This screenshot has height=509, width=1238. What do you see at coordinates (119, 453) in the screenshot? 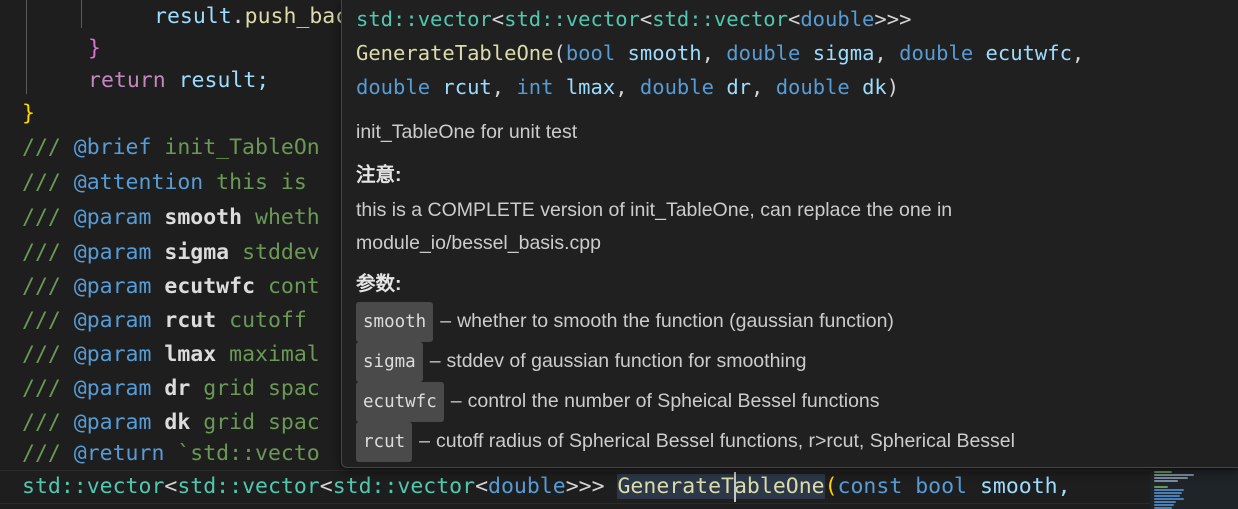
I see `code-token: @return` at bounding box center [119, 453].